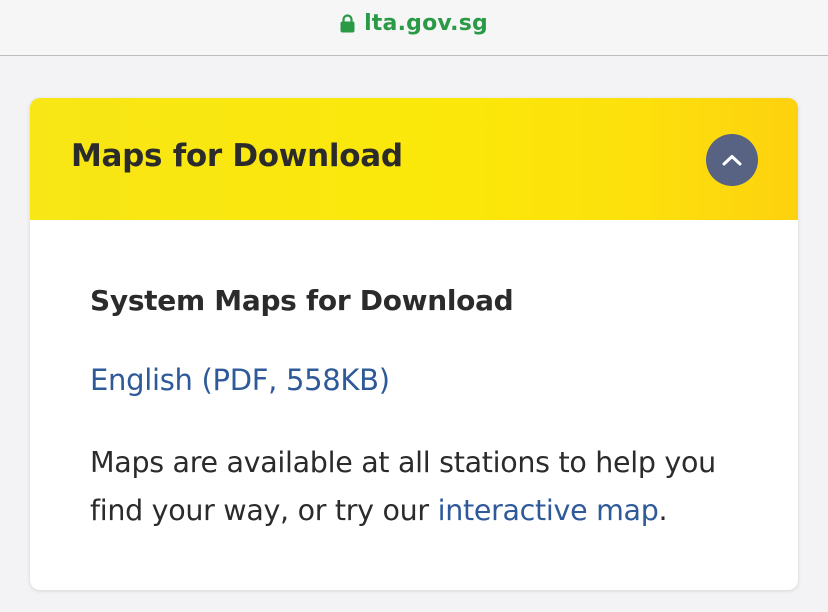 The image size is (828, 612). I want to click on collapse-button, so click(732, 160).